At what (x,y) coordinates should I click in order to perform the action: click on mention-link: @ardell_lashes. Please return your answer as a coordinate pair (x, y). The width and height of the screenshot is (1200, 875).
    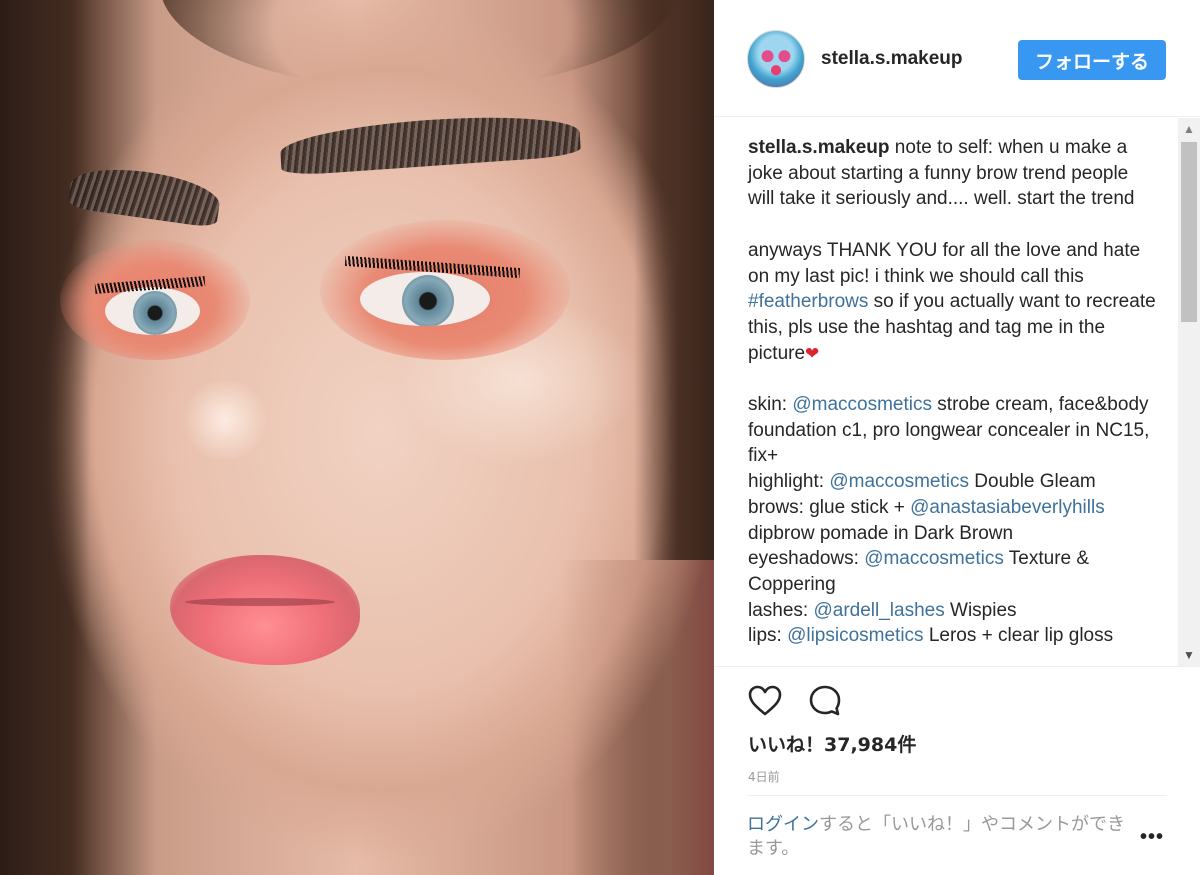
    Looking at the image, I should click on (878, 610).